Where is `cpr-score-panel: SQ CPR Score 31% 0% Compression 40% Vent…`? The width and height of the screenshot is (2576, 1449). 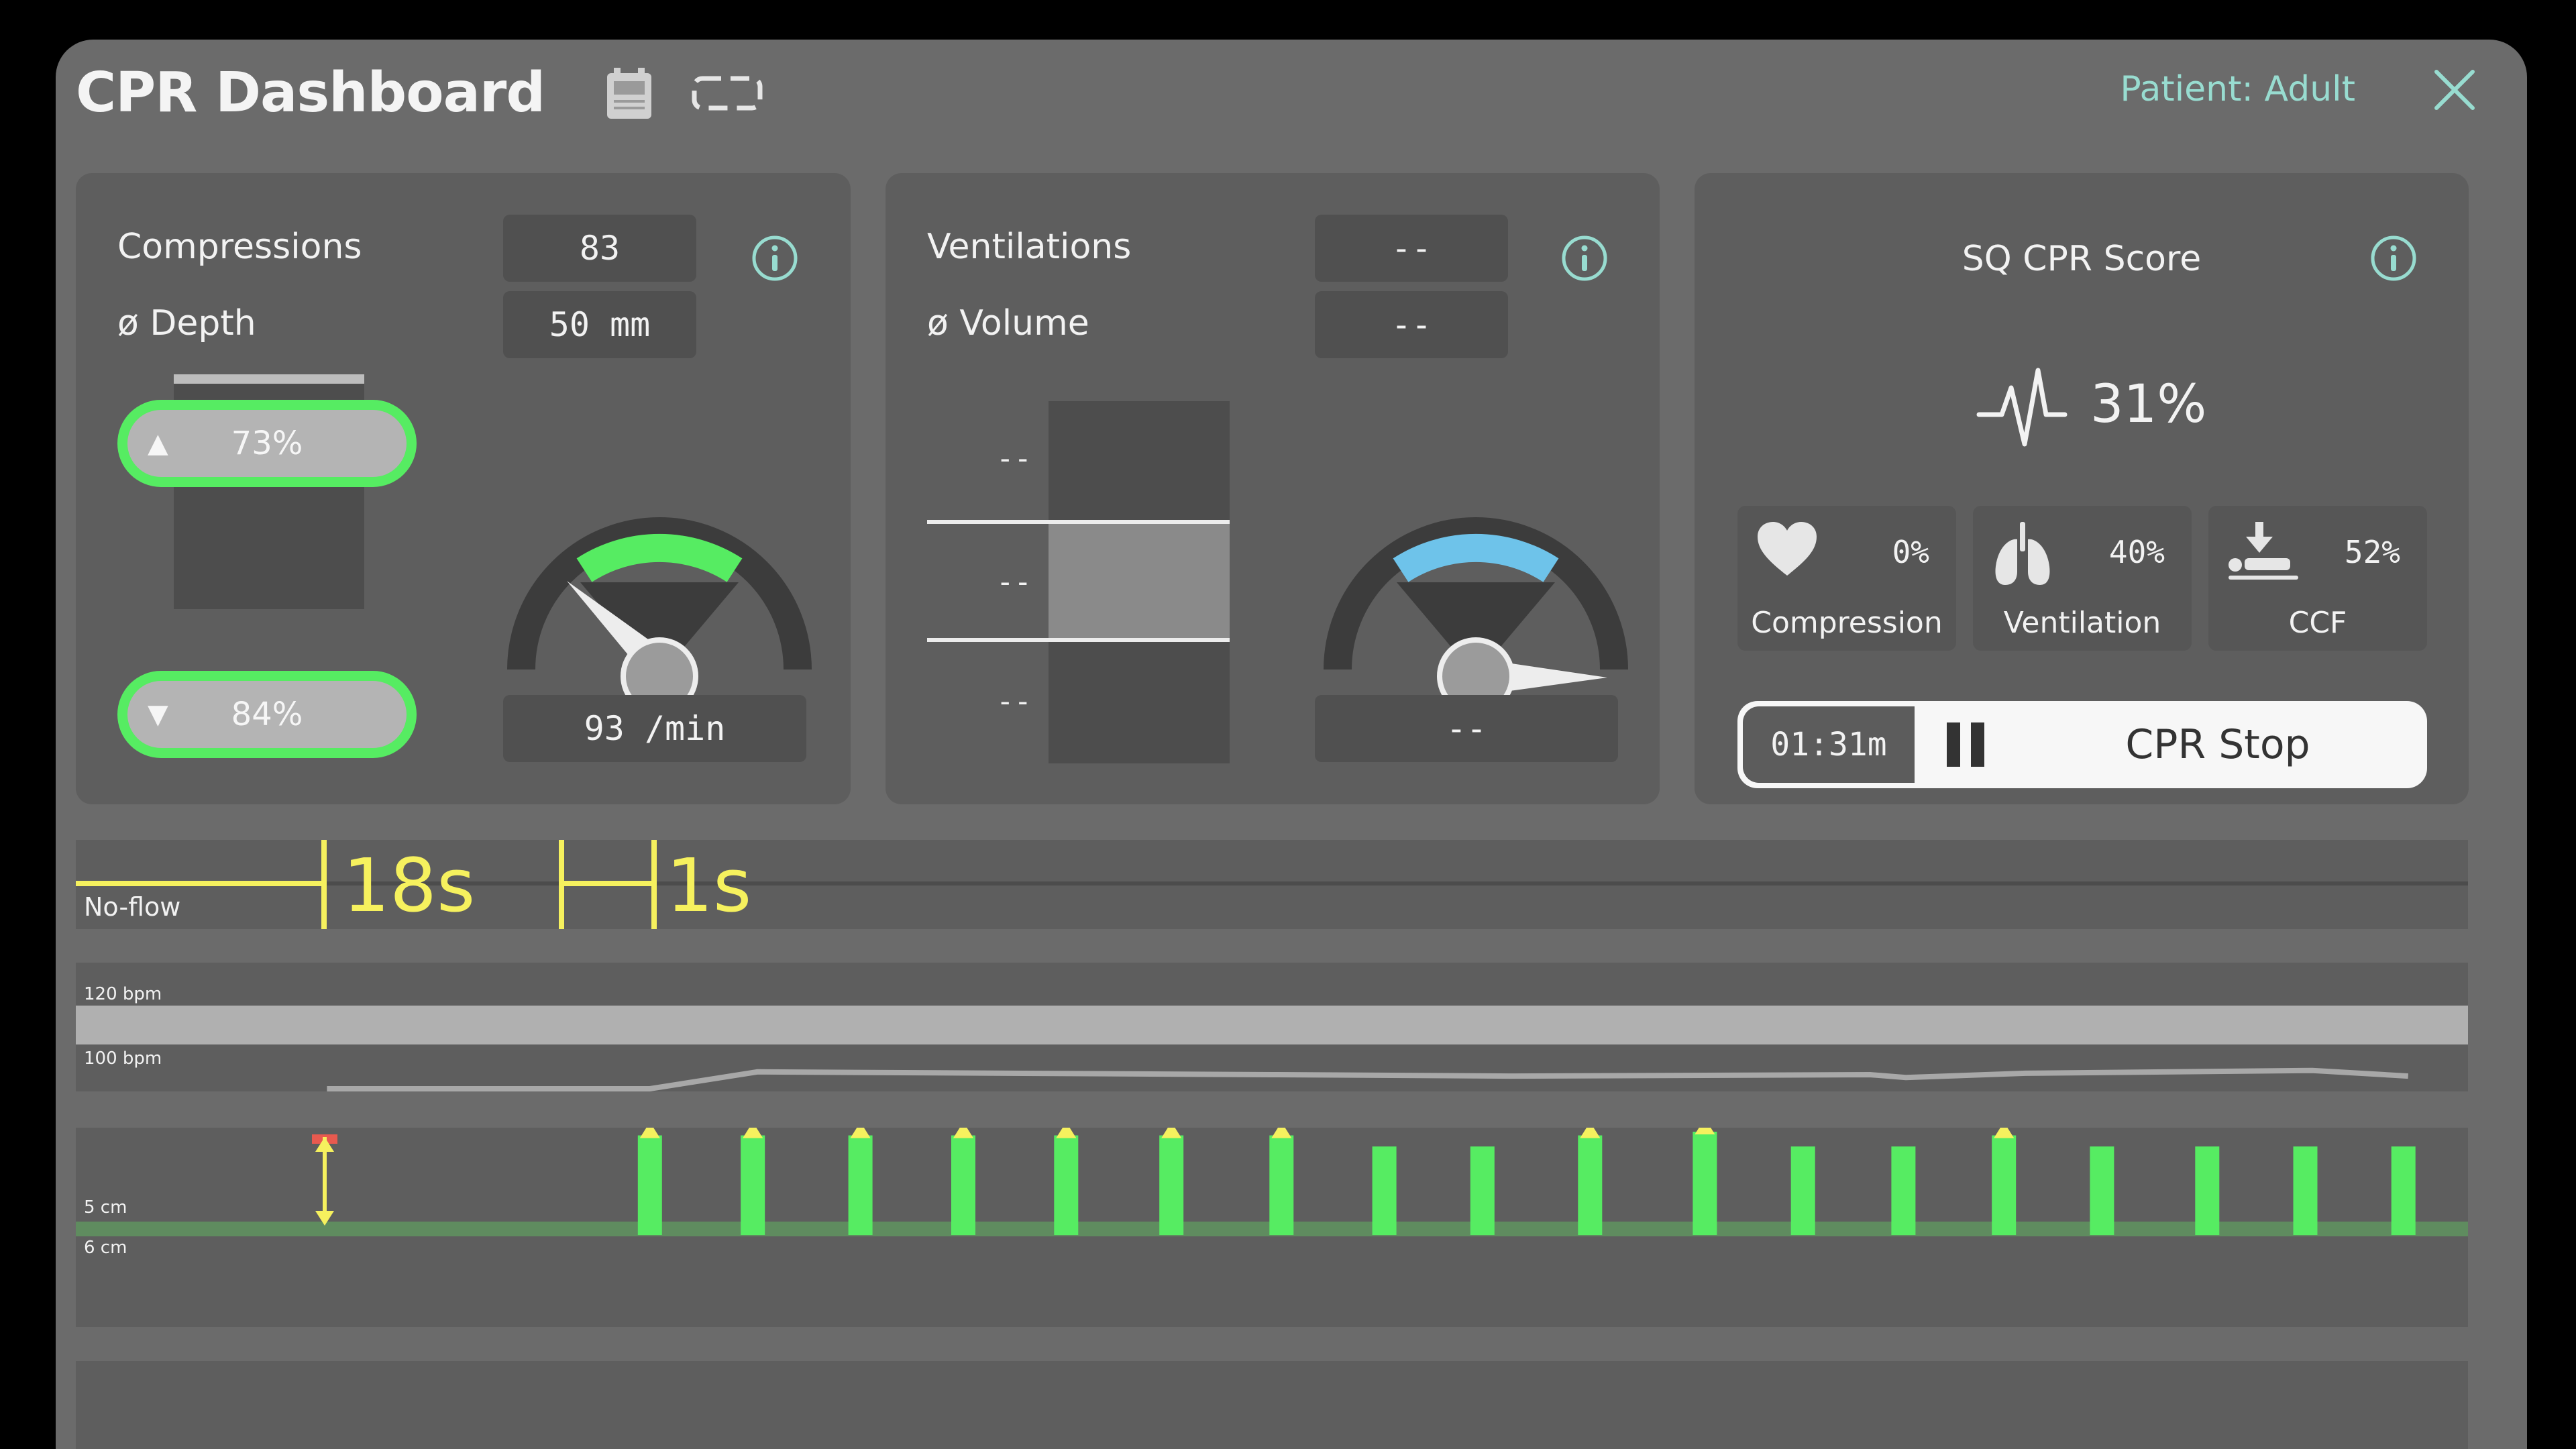 cpr-score-panel: SQ CPR Score 31% 0% Compression 40% Vent… is located at coordinates (2082, 488).